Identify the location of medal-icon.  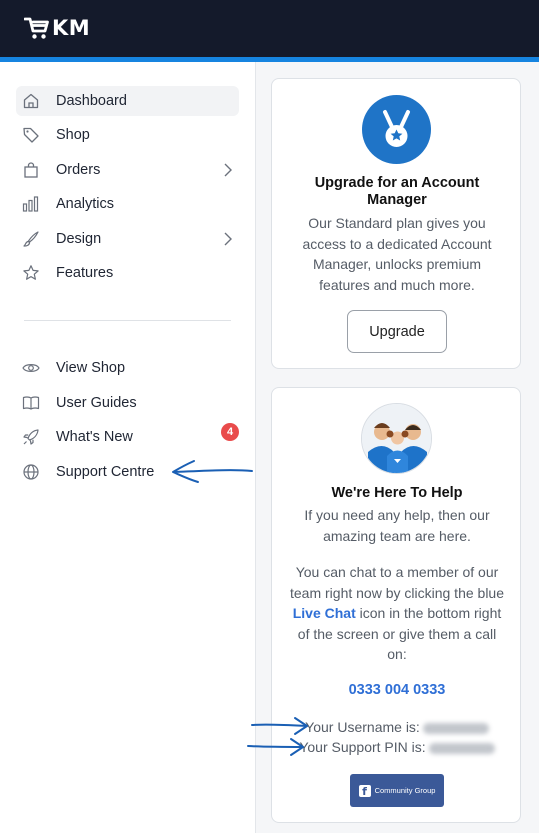
(396, 129).